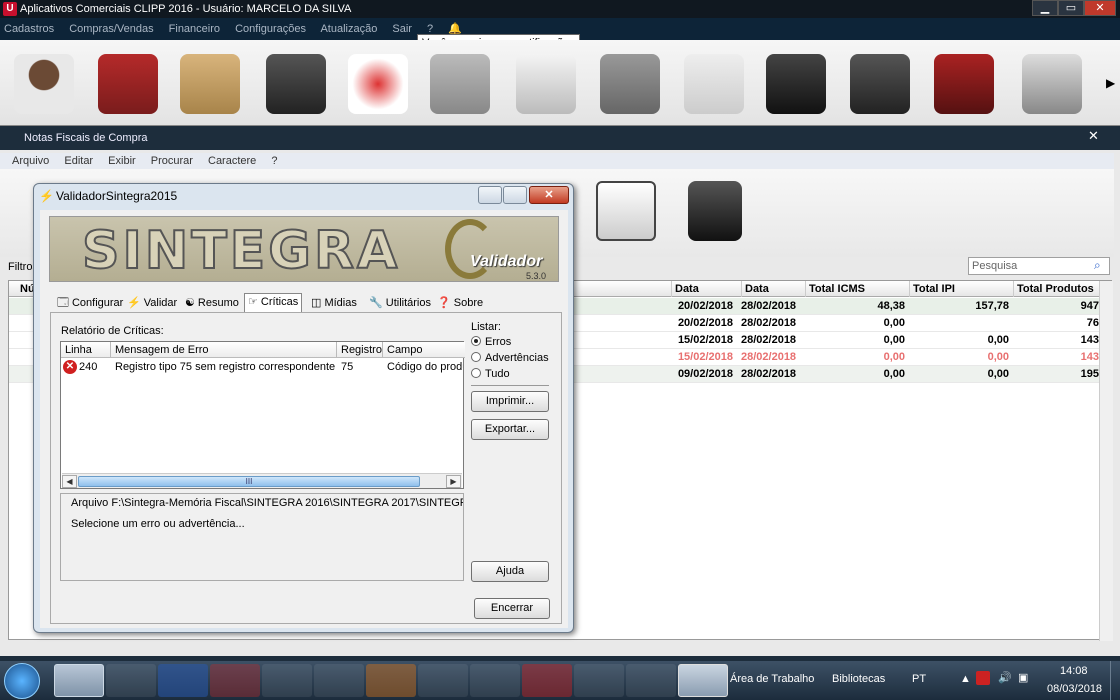 The image size is (1120, 700). What do you see at coordinates (1089, 357) in the screenshot?
I see `cell-produtos: 143` at bounding box center [1089, 357].